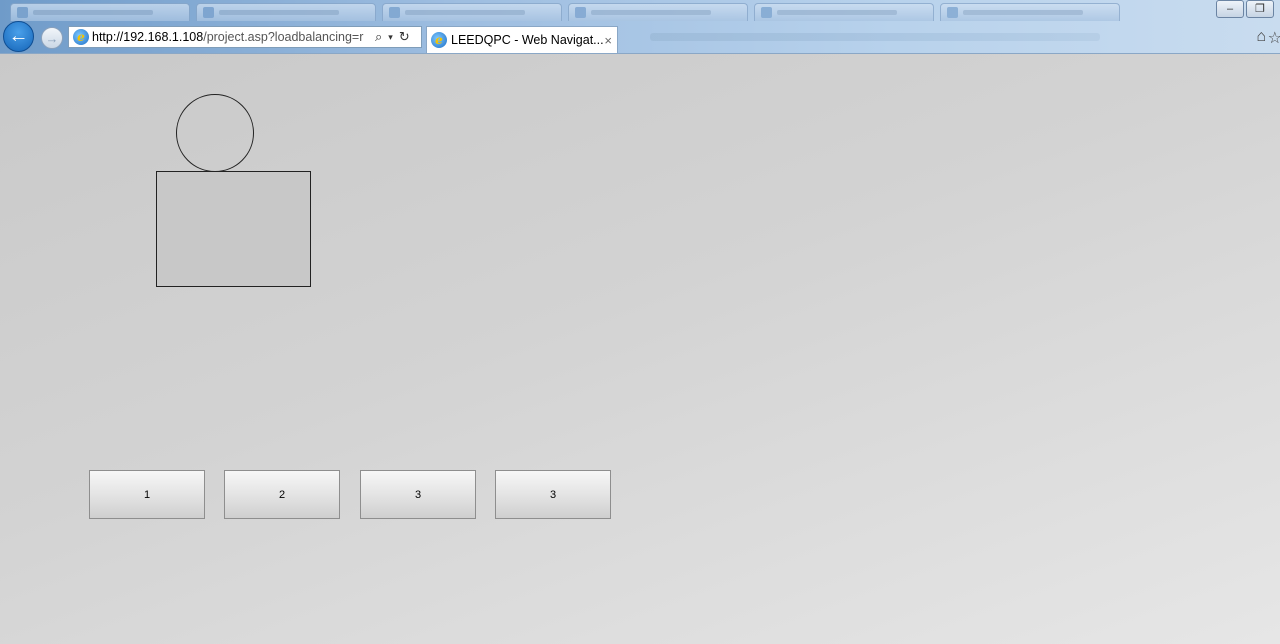 This screenshot has height=644, width=1280. Describe the element at coordinates (1260, 9) in the screenshot. I see `restore-icon: ❐` at that location.